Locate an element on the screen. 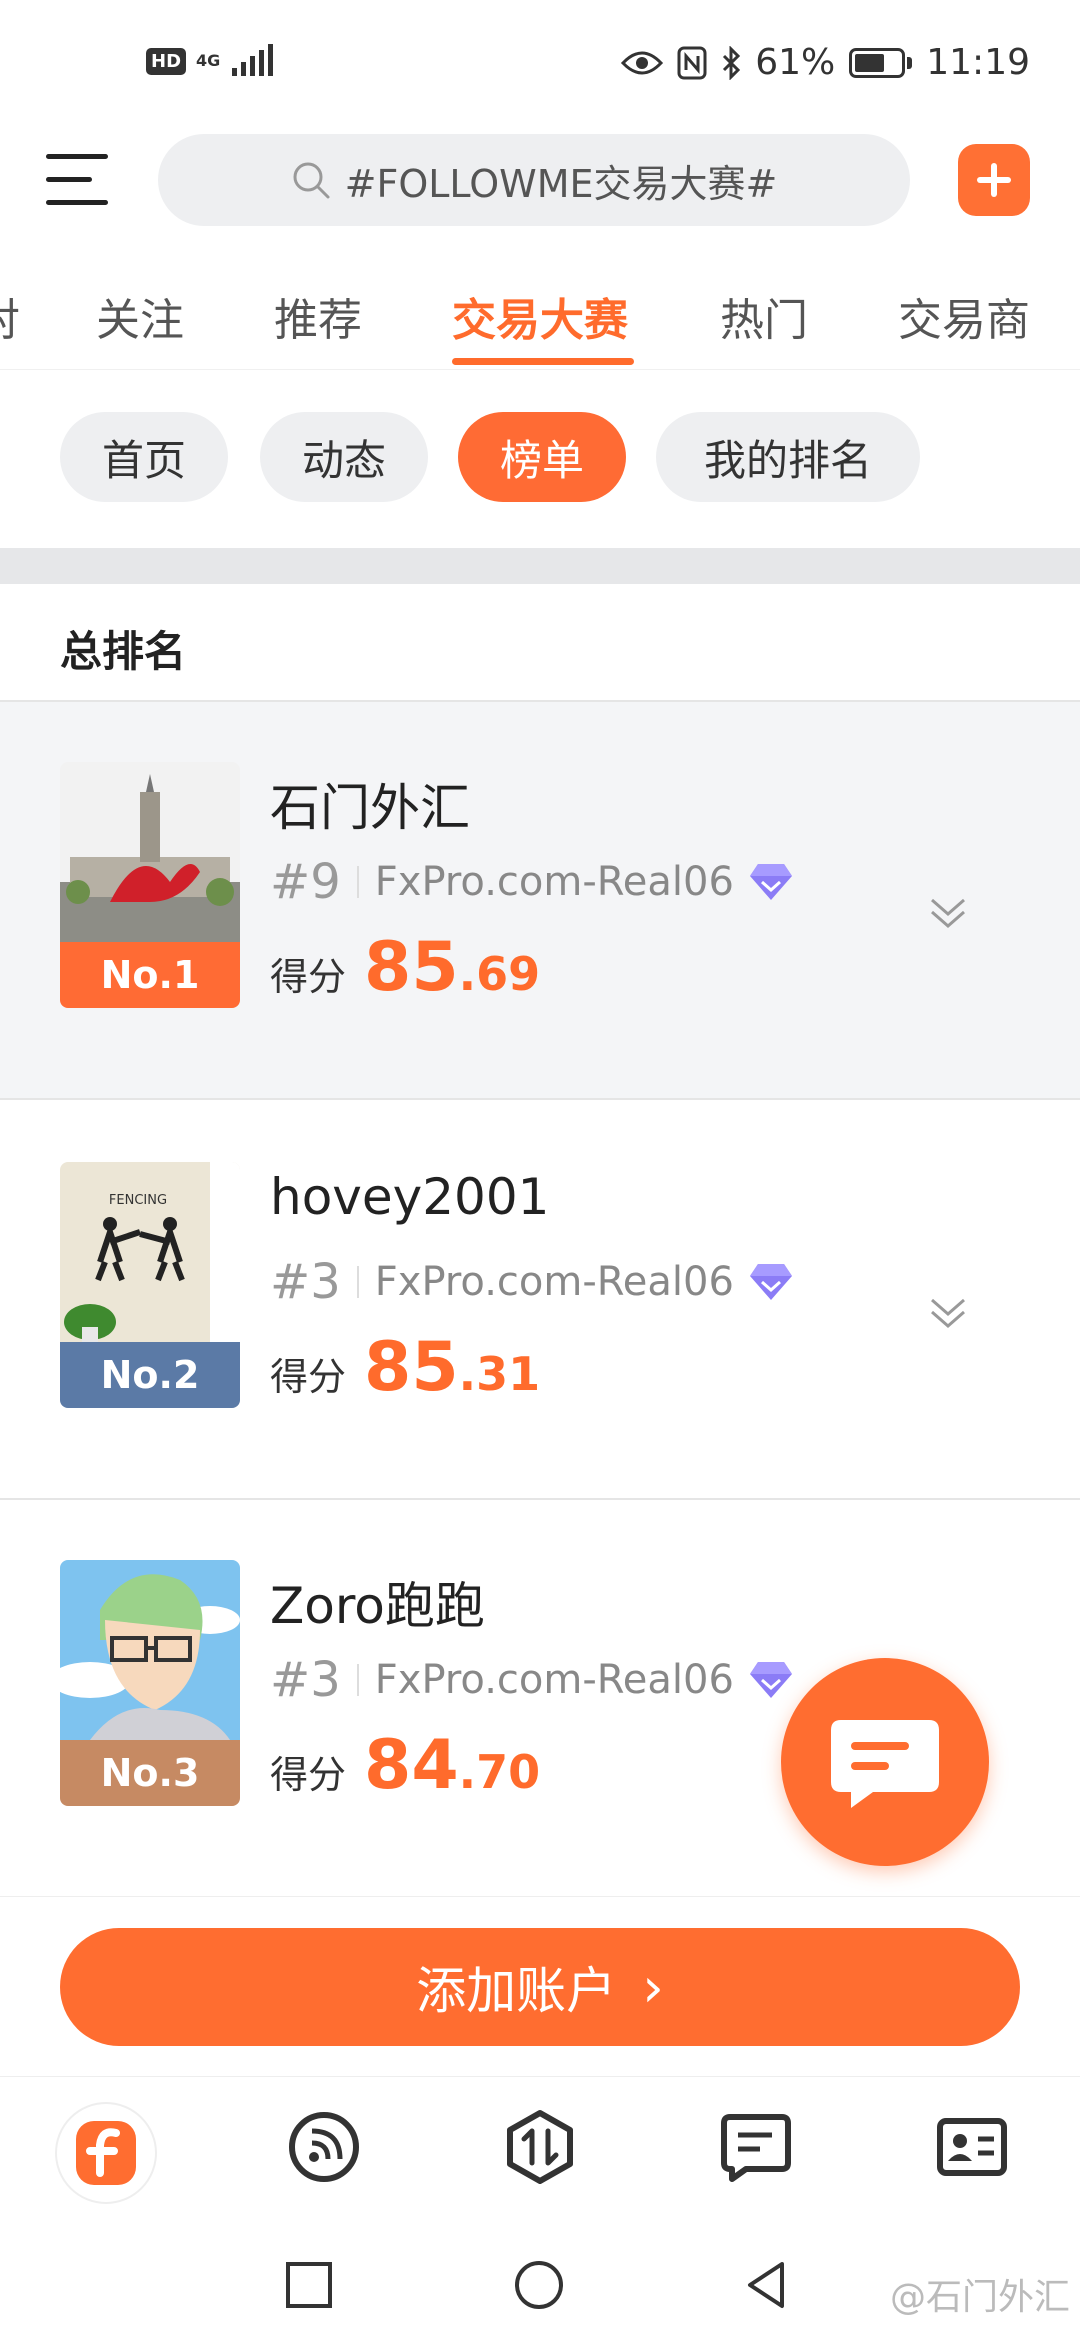 This screenshot has width=1080, height=2340. section-title: 总排名 is located at coordinates (123, 651).